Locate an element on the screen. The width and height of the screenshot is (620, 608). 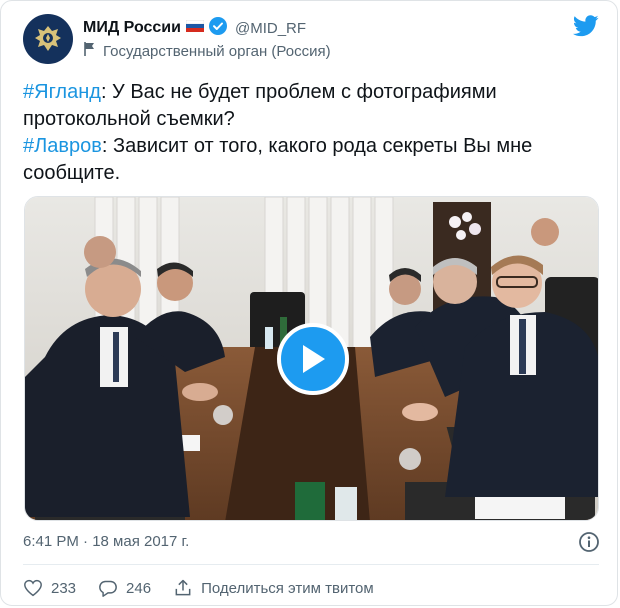
play-button is located at coordinates (313, 359).